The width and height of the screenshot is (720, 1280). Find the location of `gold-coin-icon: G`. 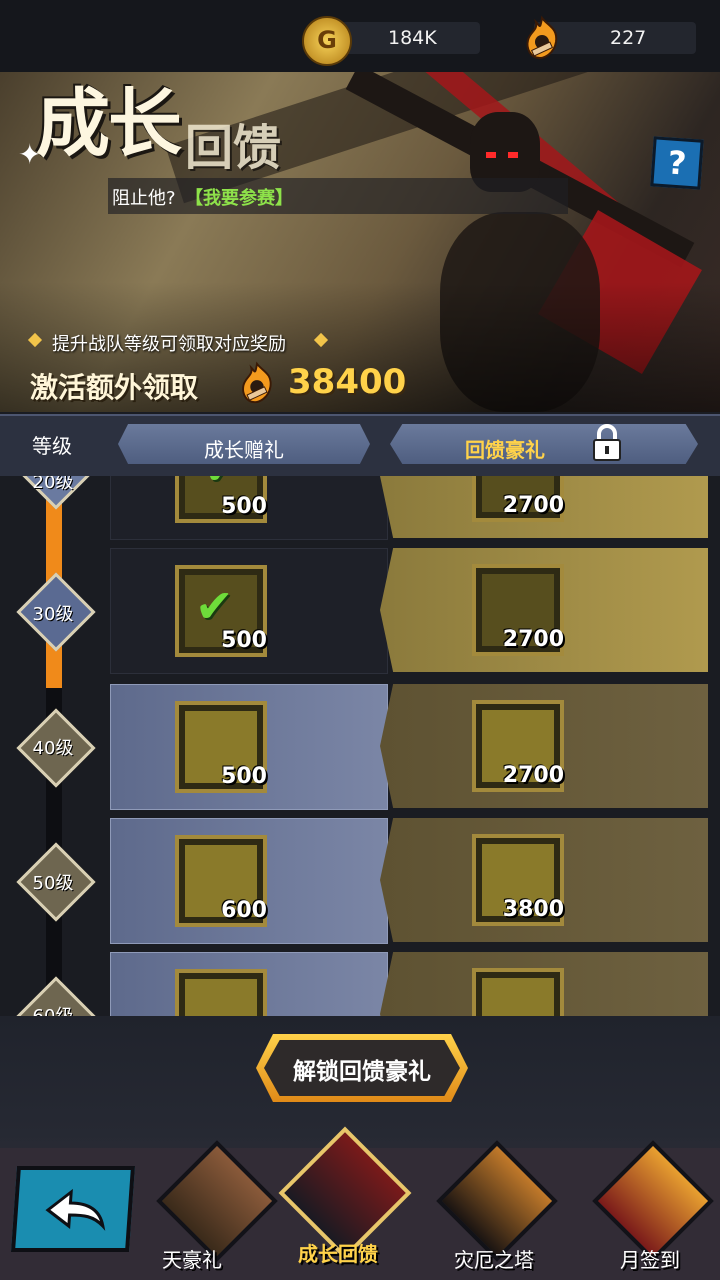

gold-coin-icon: G is located at coordinates (327, 41).